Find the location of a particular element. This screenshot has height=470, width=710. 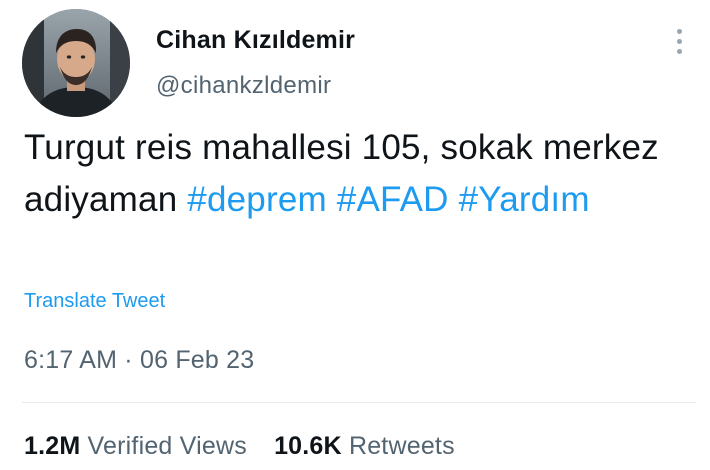

retweets-label: Retweets is located at coordinates (401, 446).